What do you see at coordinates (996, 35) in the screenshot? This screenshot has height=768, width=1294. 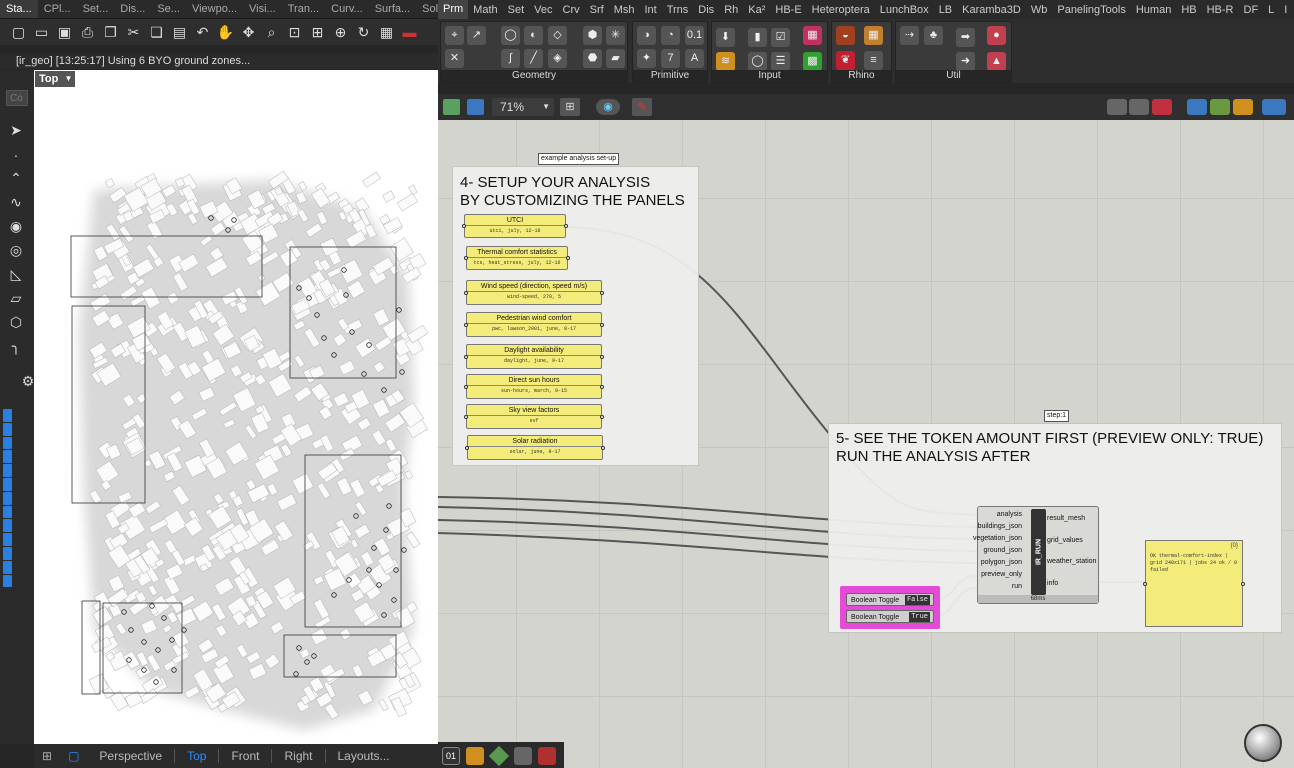 I see `sphere-util-icon: ●` at bounding box center [996, 35].